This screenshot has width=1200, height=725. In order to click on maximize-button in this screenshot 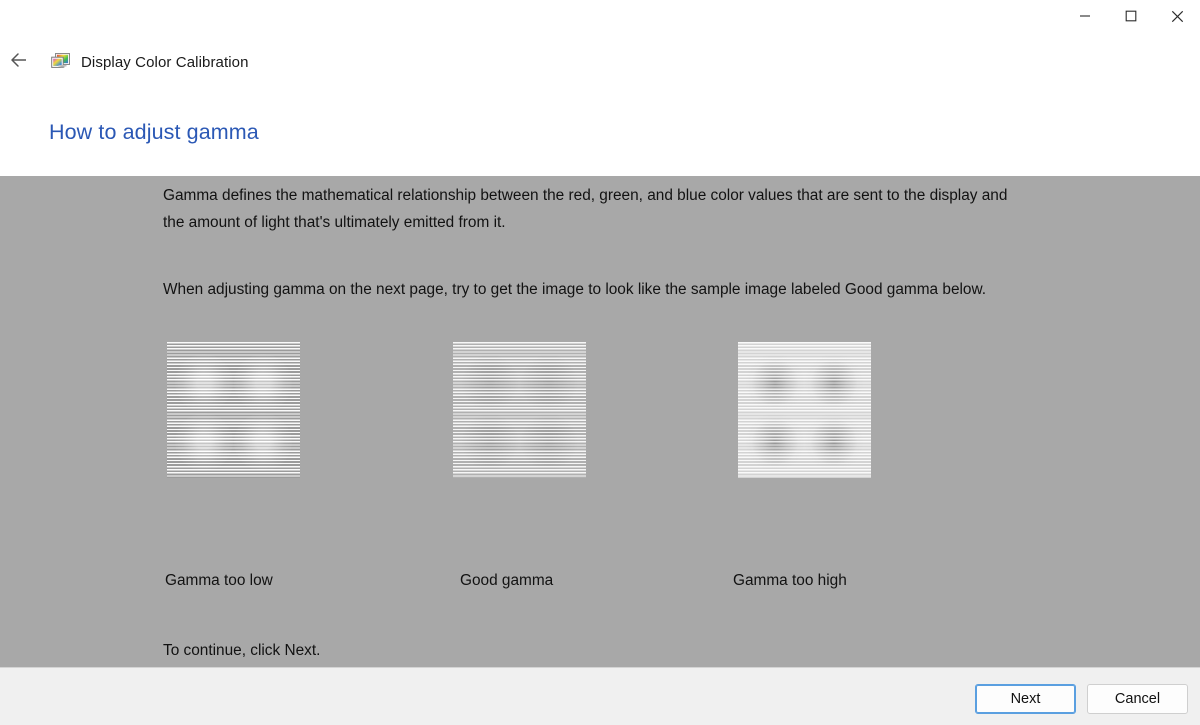, I will do `click(1131, 16)`.